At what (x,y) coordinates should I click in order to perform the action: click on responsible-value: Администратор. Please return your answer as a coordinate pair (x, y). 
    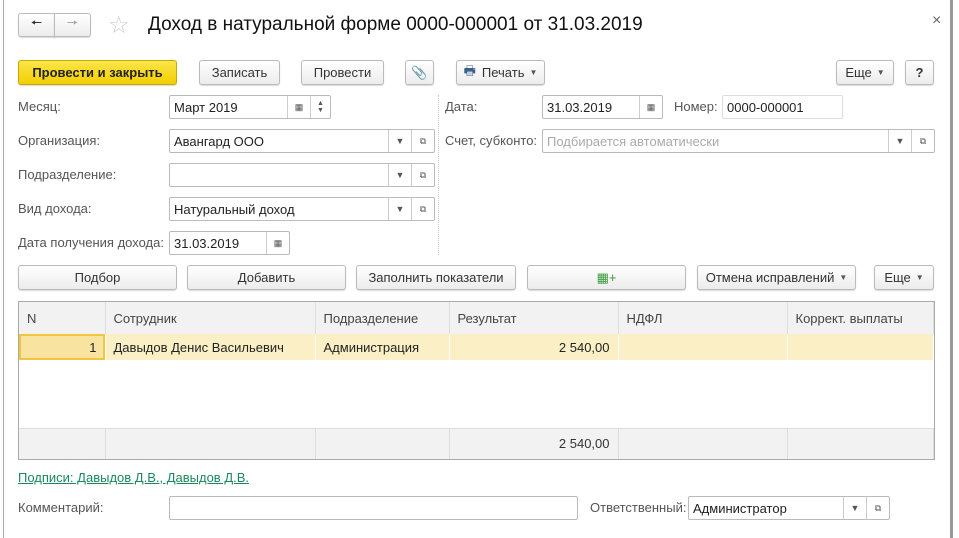
    Looking at the image, I should click on (740, 508).